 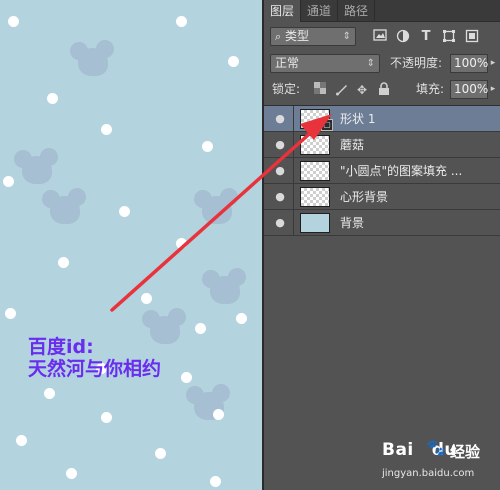 I want to click on shape-layer-icon: ▢, so click(x=327, y=125).